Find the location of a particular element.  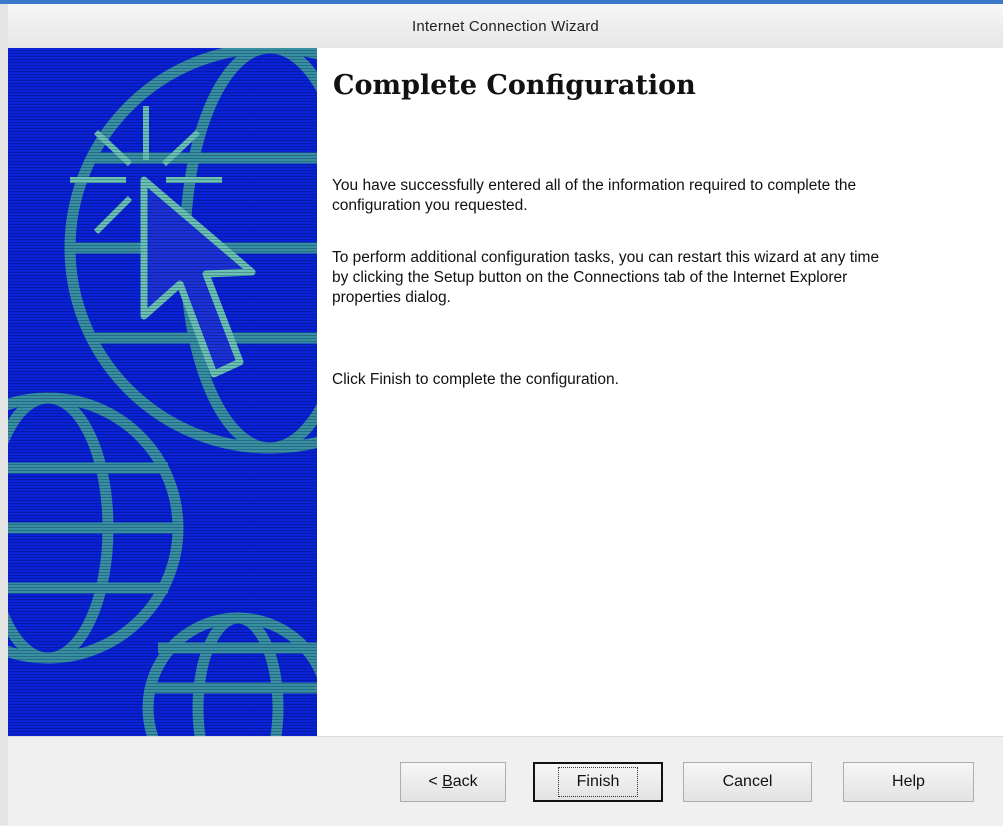

cancel-button: Cancel is located at coordinates (747, 782).